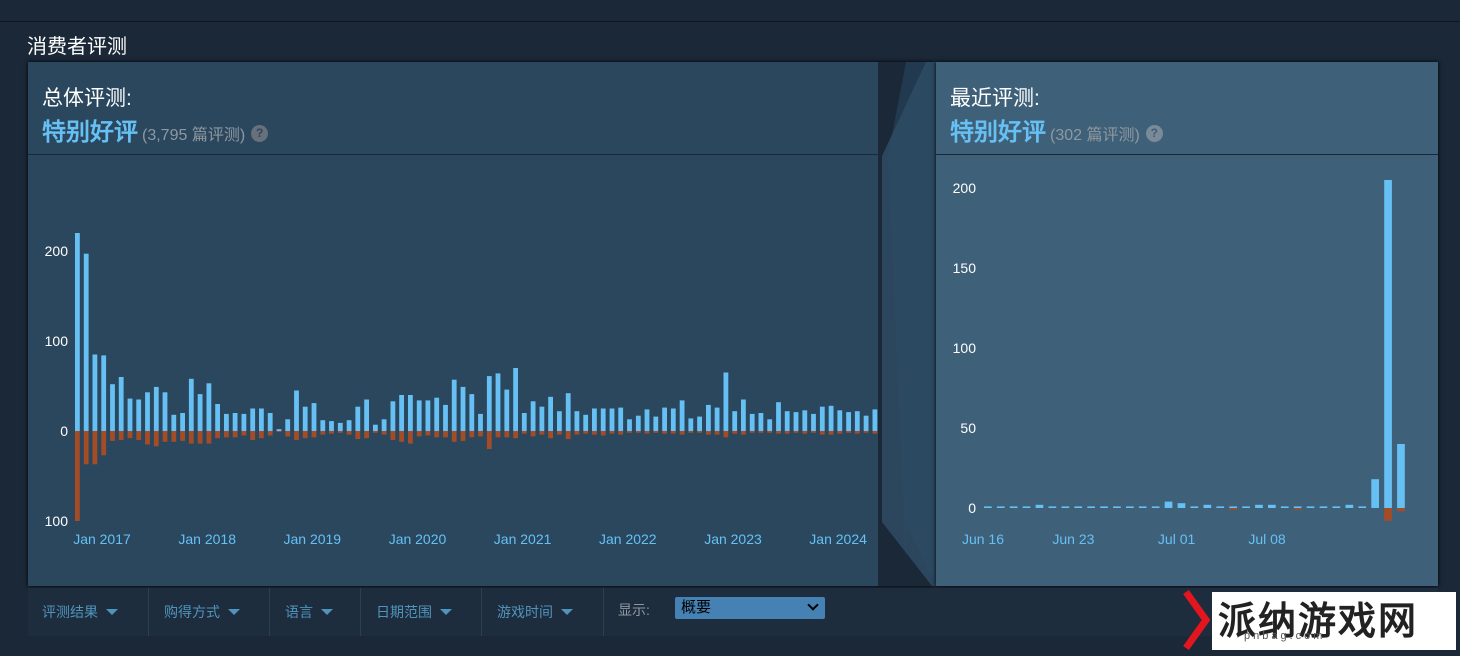  I want to click on x-tick-label: Jan 2023, so click(733, 539).